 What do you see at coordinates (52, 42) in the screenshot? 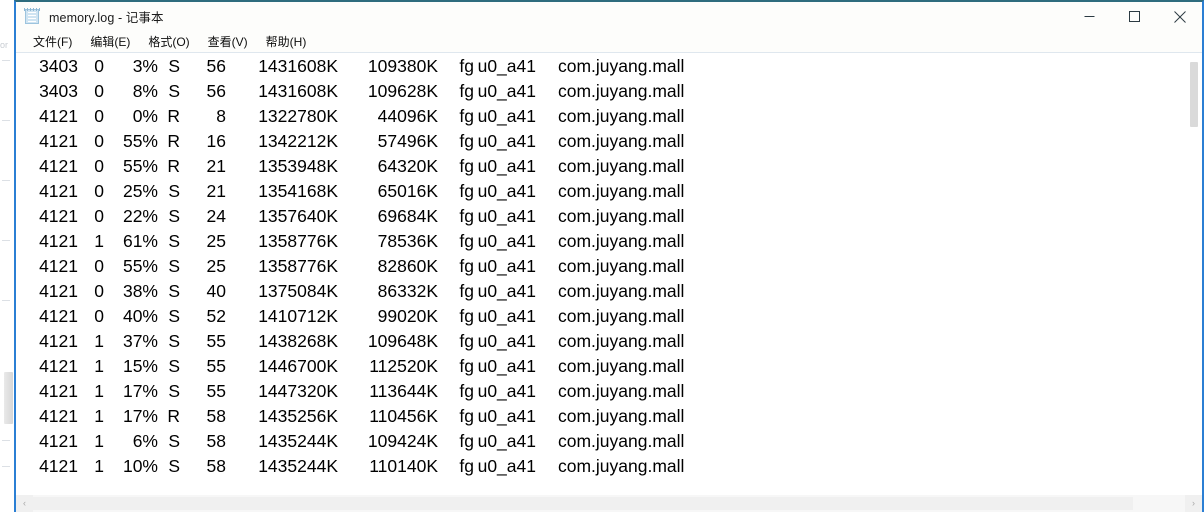
I see `menu-file: 文件(F)` at bounding box center [52, 42].